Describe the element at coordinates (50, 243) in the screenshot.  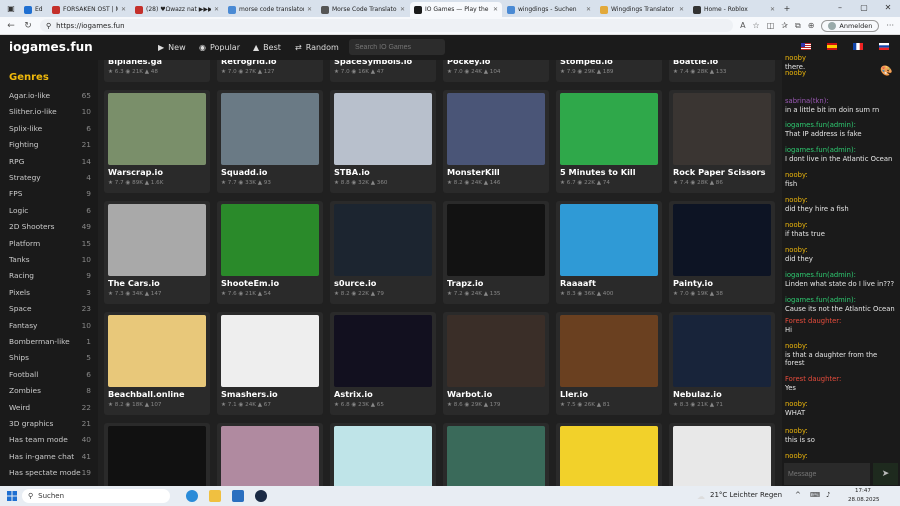
I see `sidebar-genre-item: Platform 15` at that location.